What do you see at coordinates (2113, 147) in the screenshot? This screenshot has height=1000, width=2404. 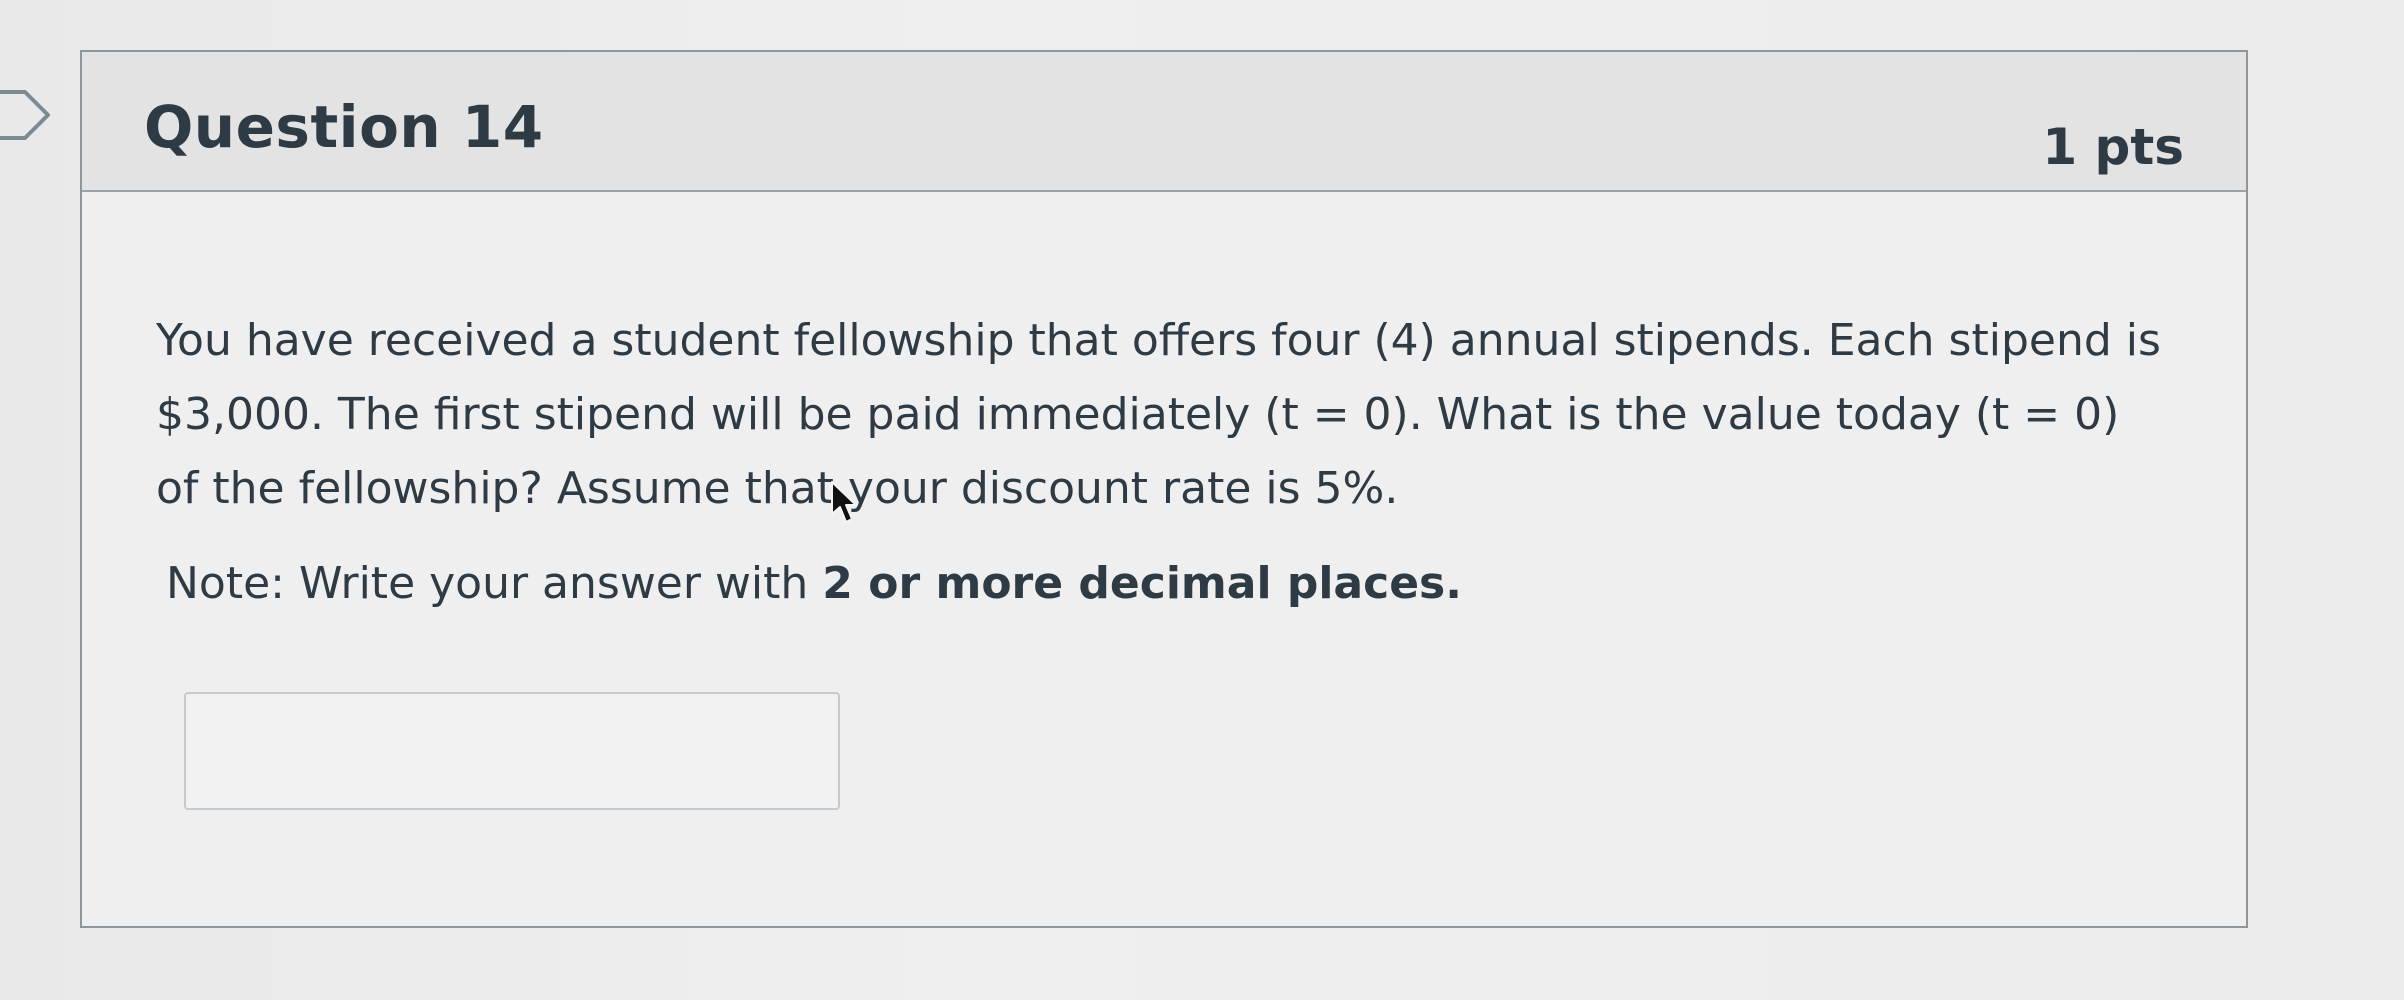 I see `question-points: 1 pts` at bounding box center [2113, 147].